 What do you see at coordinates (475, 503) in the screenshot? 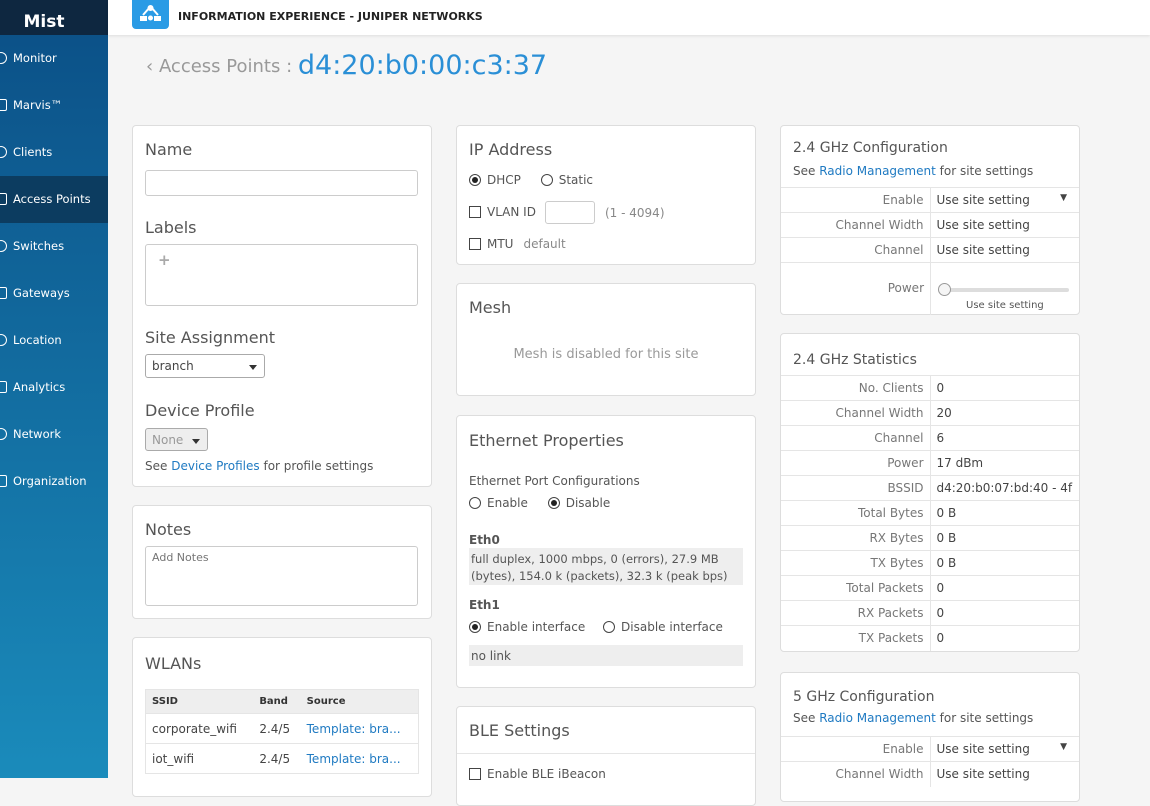
I see `port-enable-radio` at bounding box center [475, 503].